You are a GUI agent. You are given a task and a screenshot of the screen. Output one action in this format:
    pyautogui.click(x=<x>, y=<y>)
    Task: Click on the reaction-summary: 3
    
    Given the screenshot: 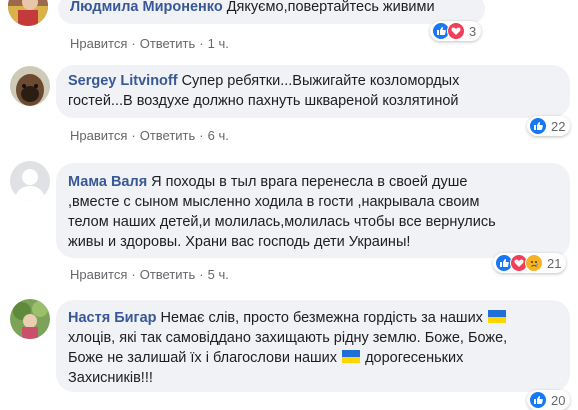 What is the action you would take?
    pyautogui.click(x=456, y=31)
    